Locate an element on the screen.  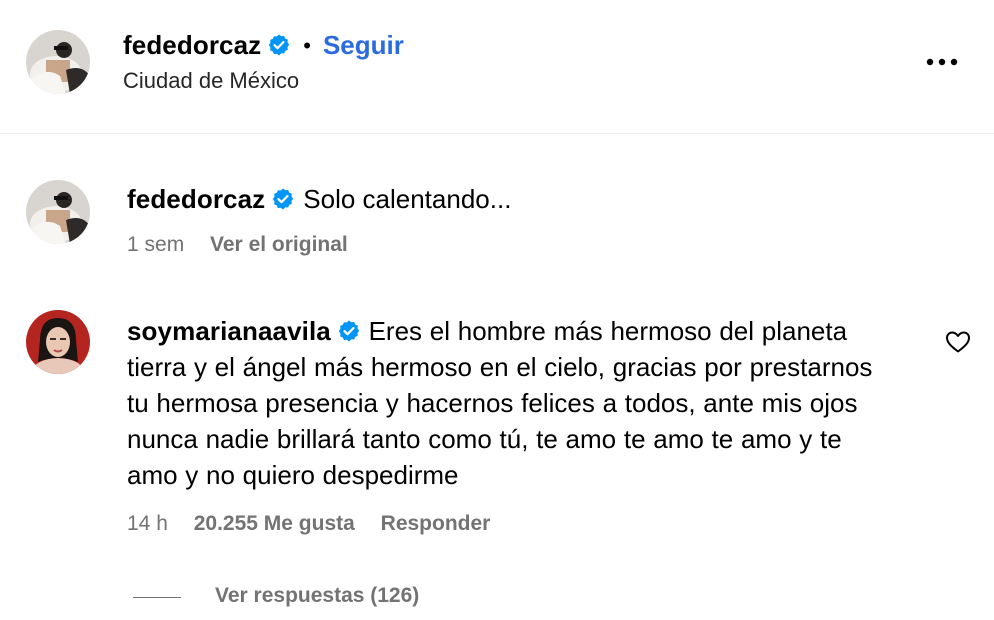
caption-author-avatar is located at coordinates (58, 212).